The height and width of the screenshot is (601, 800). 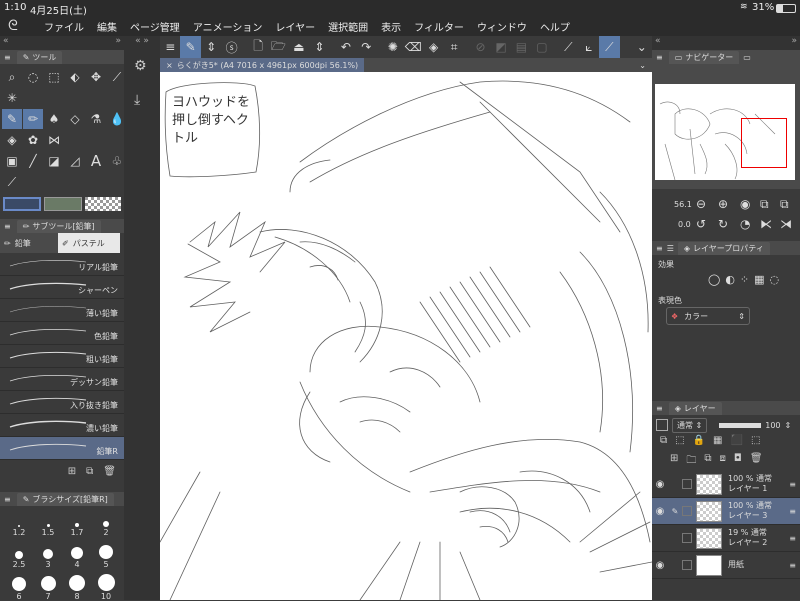 I want to click on navigator-tab: ▭ ナビゲーター, so click(x=704, y=57).